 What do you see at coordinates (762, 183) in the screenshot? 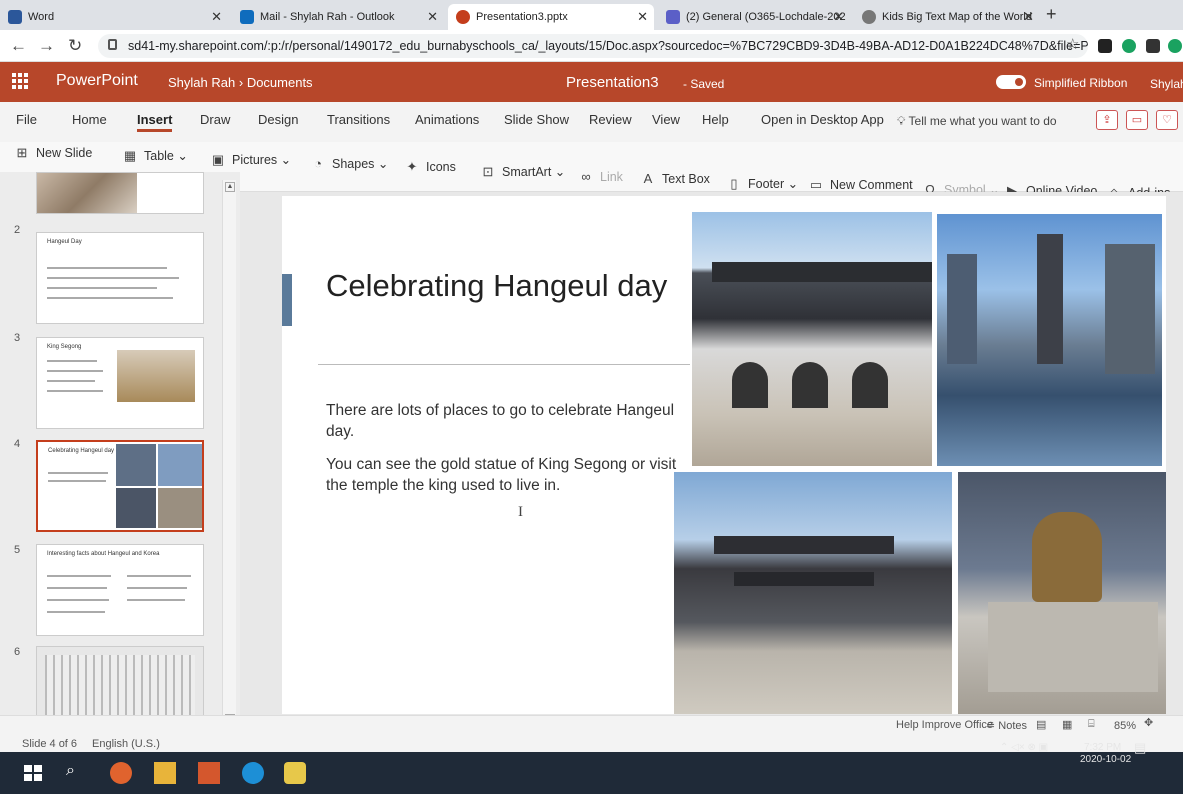
I see `footer-button: ▯ Footer ⌄` at bounding box center [762, 183].